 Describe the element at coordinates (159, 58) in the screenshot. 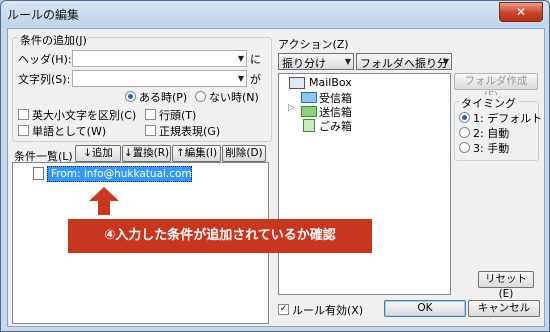

I see `header-dropdown: ▼` at that location.